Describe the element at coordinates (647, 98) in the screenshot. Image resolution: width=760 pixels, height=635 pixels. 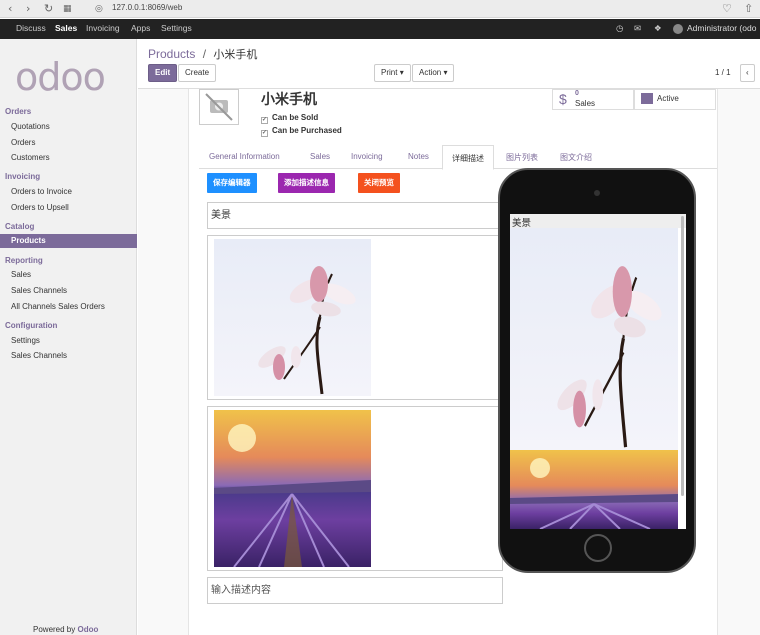
I see `archive-icon` at that location.